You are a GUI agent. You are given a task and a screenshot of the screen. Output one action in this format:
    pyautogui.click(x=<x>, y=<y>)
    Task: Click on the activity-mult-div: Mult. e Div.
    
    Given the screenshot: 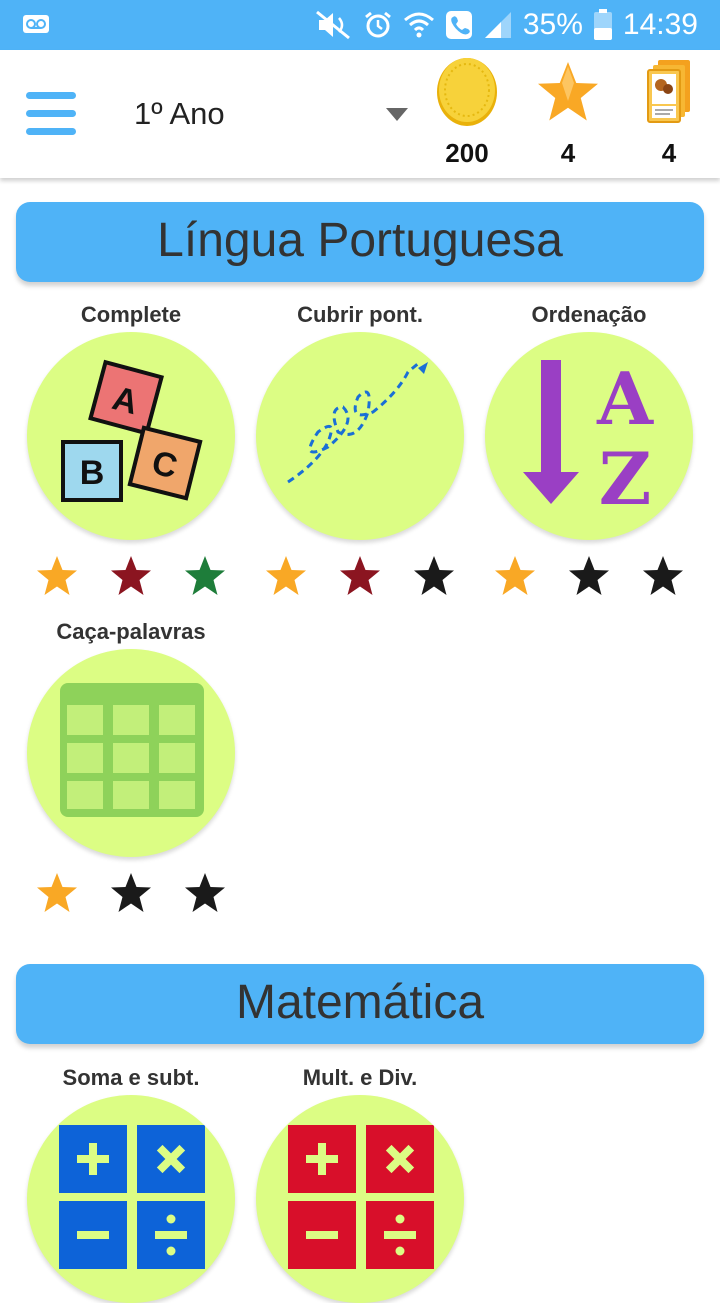 What is the action you would take?
    pyautogui.click(x=360, y=1182)
    